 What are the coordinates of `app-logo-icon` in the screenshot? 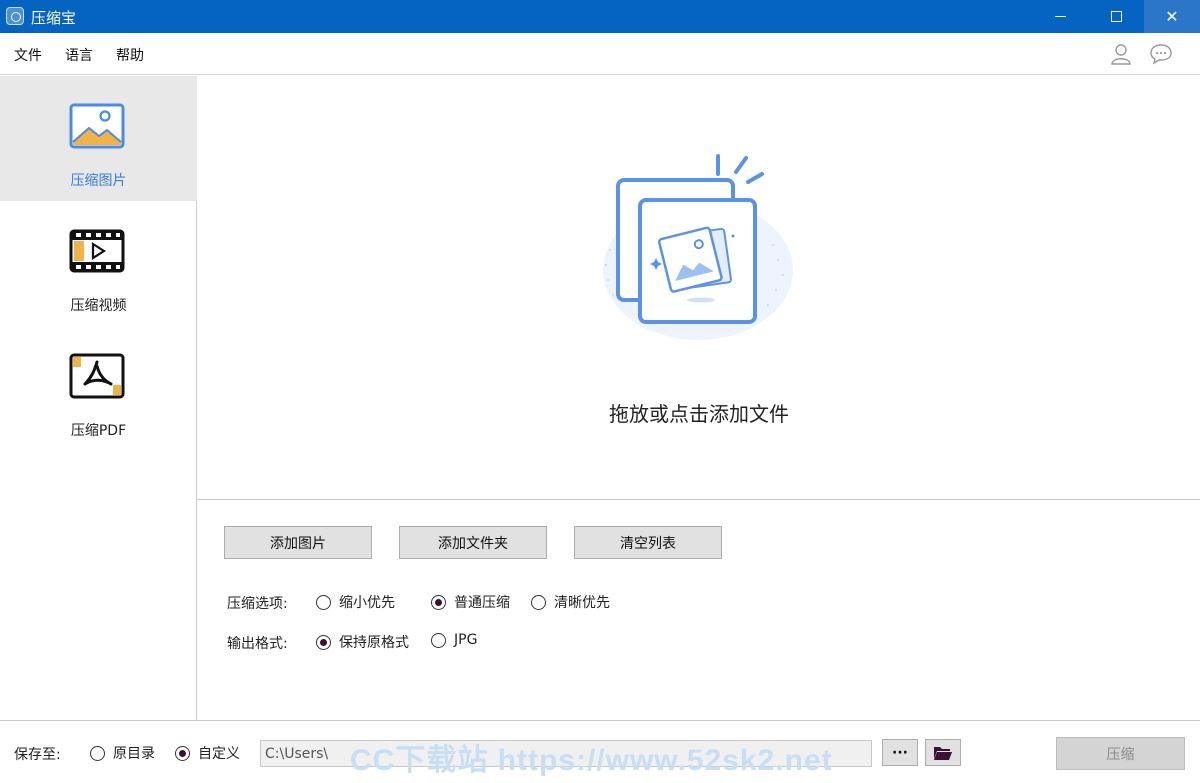 It's located at (15, 16).